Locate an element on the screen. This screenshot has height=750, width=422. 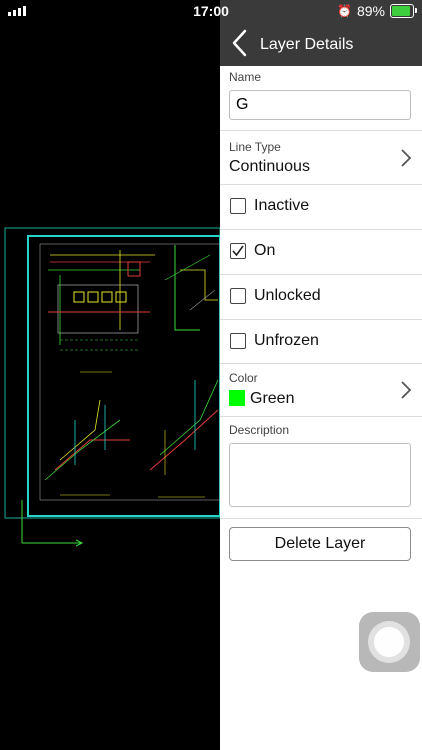
on-label: On is located at coordinates (265, 250).